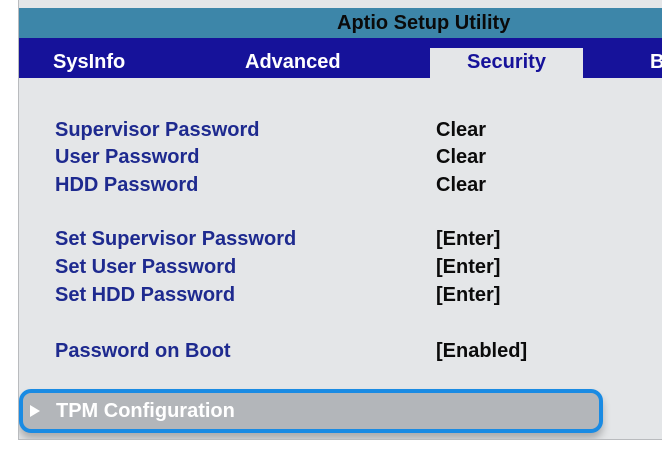  What do you see at coordinates (127, 185) in the screenshot?
I see `hdd-password-label: HDD Password` at bounding box center [127, 185].